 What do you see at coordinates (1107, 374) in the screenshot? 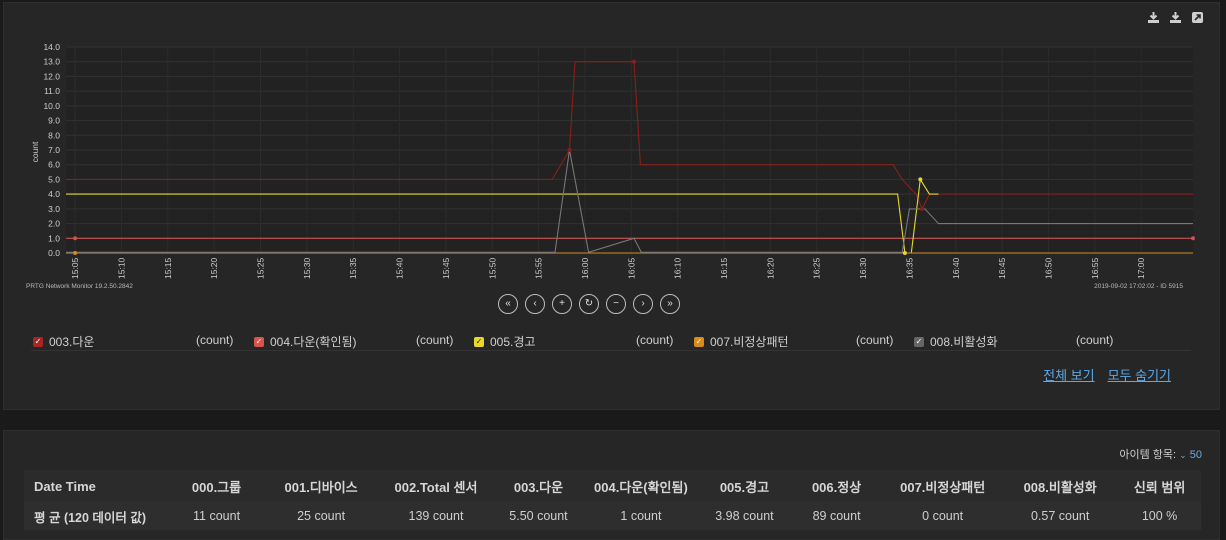
I see `legend-links: 전체 보기 모두 숨기기` at bounding box center [1107, 374].